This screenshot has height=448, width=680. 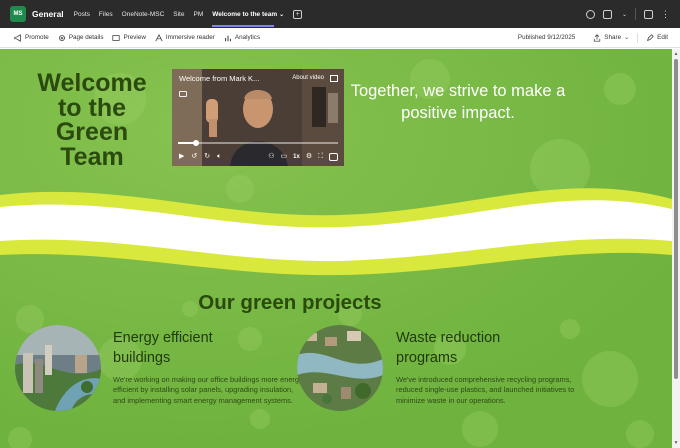 I want to click on tab-pm: PM, so click(x=198, y=14).